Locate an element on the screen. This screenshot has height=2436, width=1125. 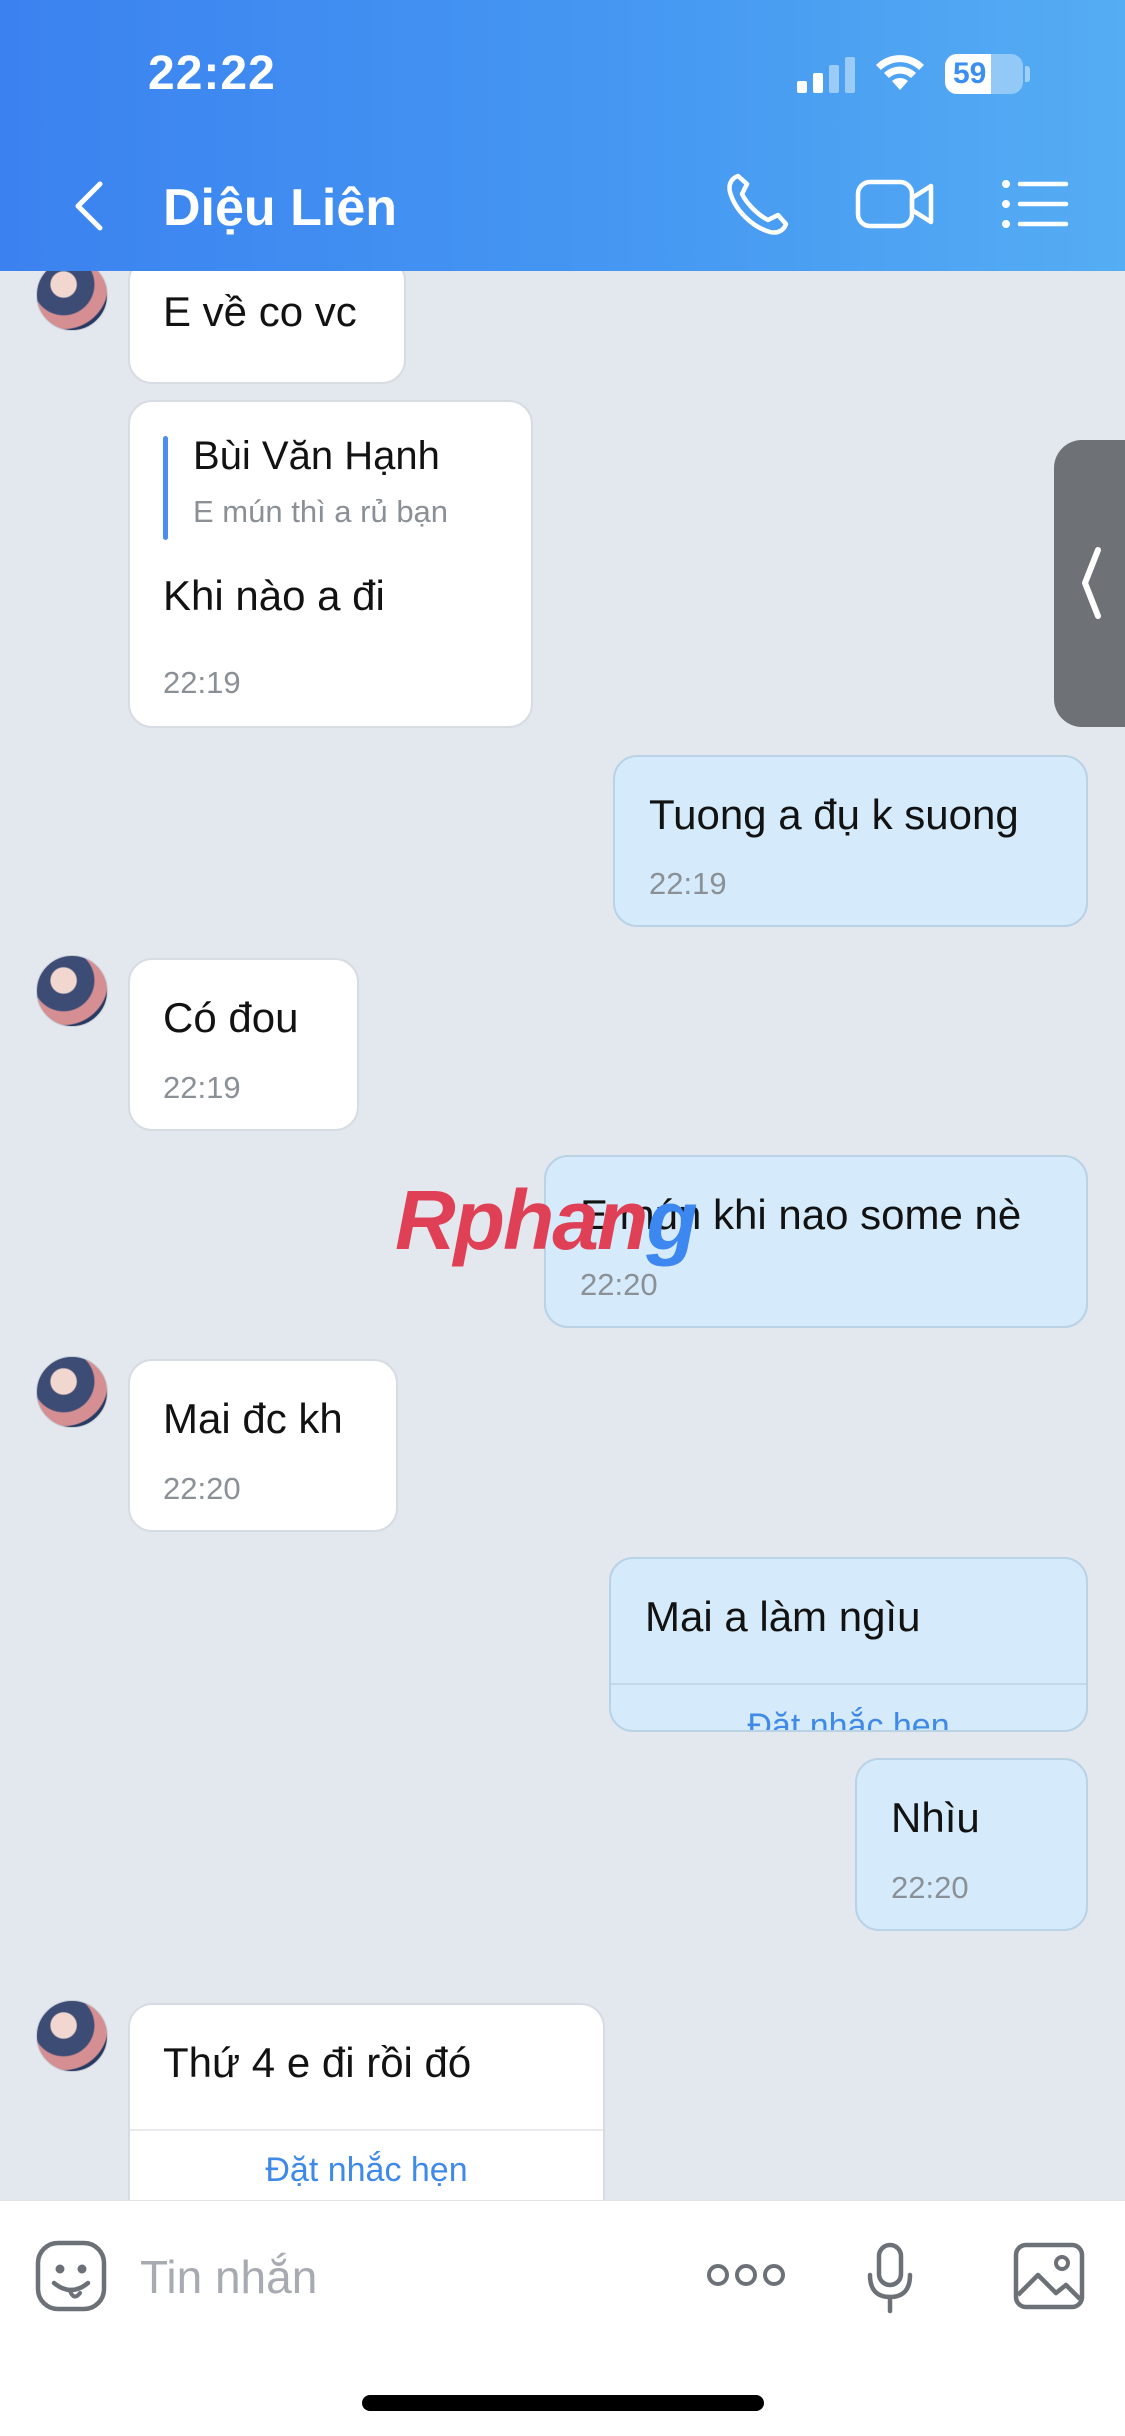
message-text: Thứ 4 e đi rồi đó is located at coordinates (317, 2062).